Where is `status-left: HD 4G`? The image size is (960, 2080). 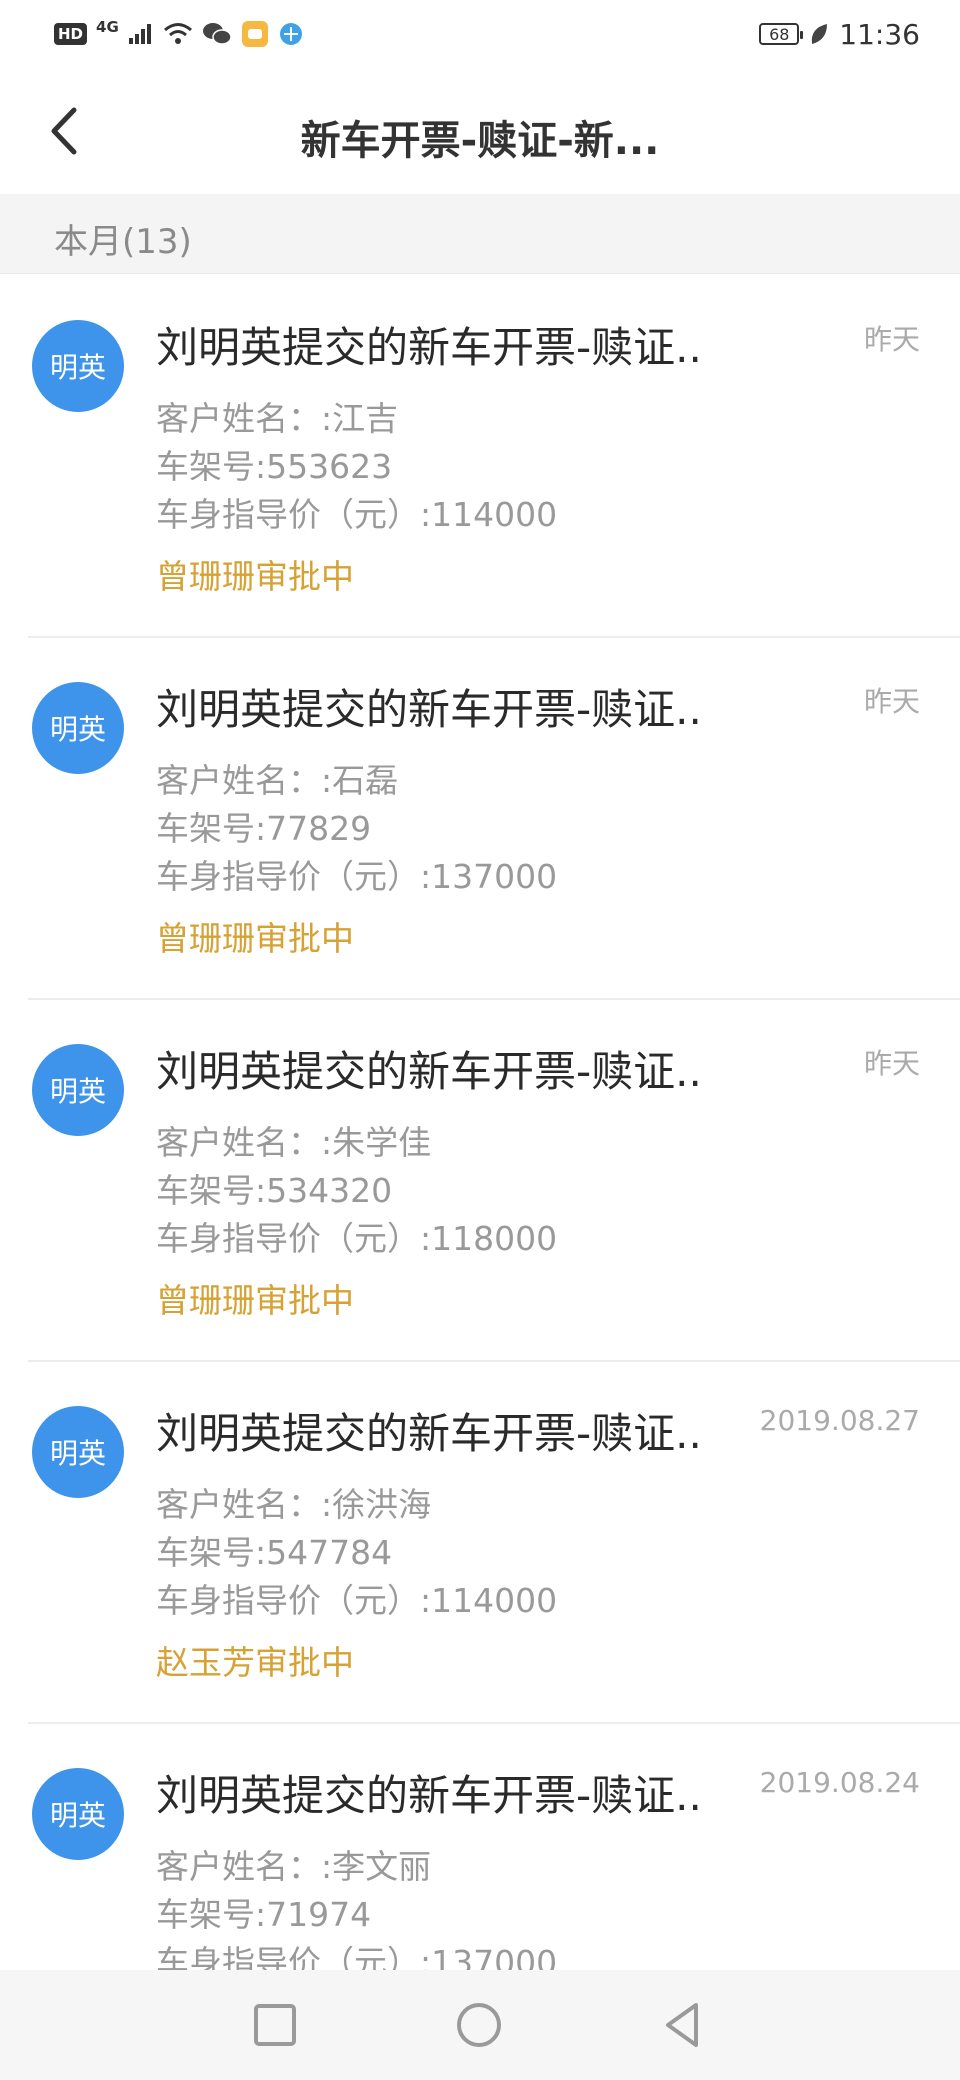 status-left: HD 4G is located at coordinates (179, 34).